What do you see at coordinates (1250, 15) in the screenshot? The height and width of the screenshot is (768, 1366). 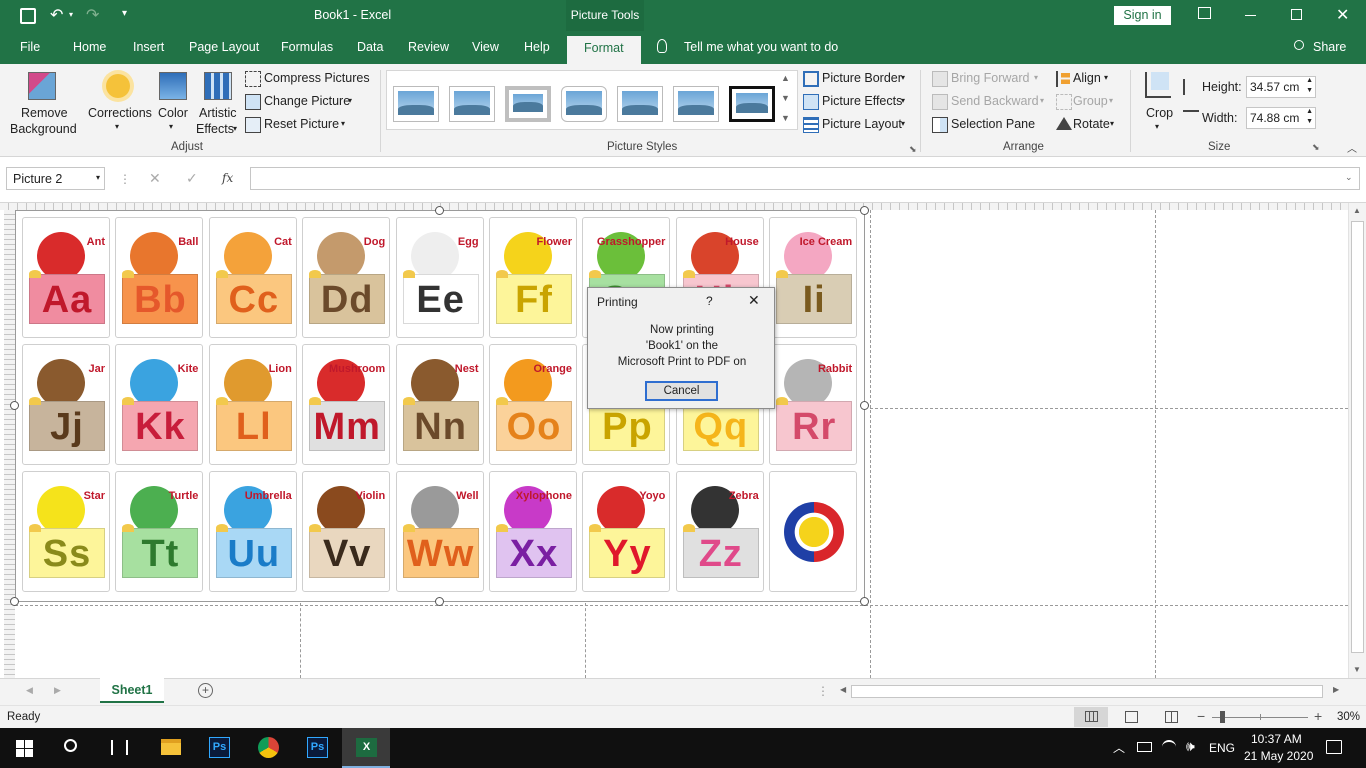 I see `minimize-icon` at bounding box center [1250, 15].